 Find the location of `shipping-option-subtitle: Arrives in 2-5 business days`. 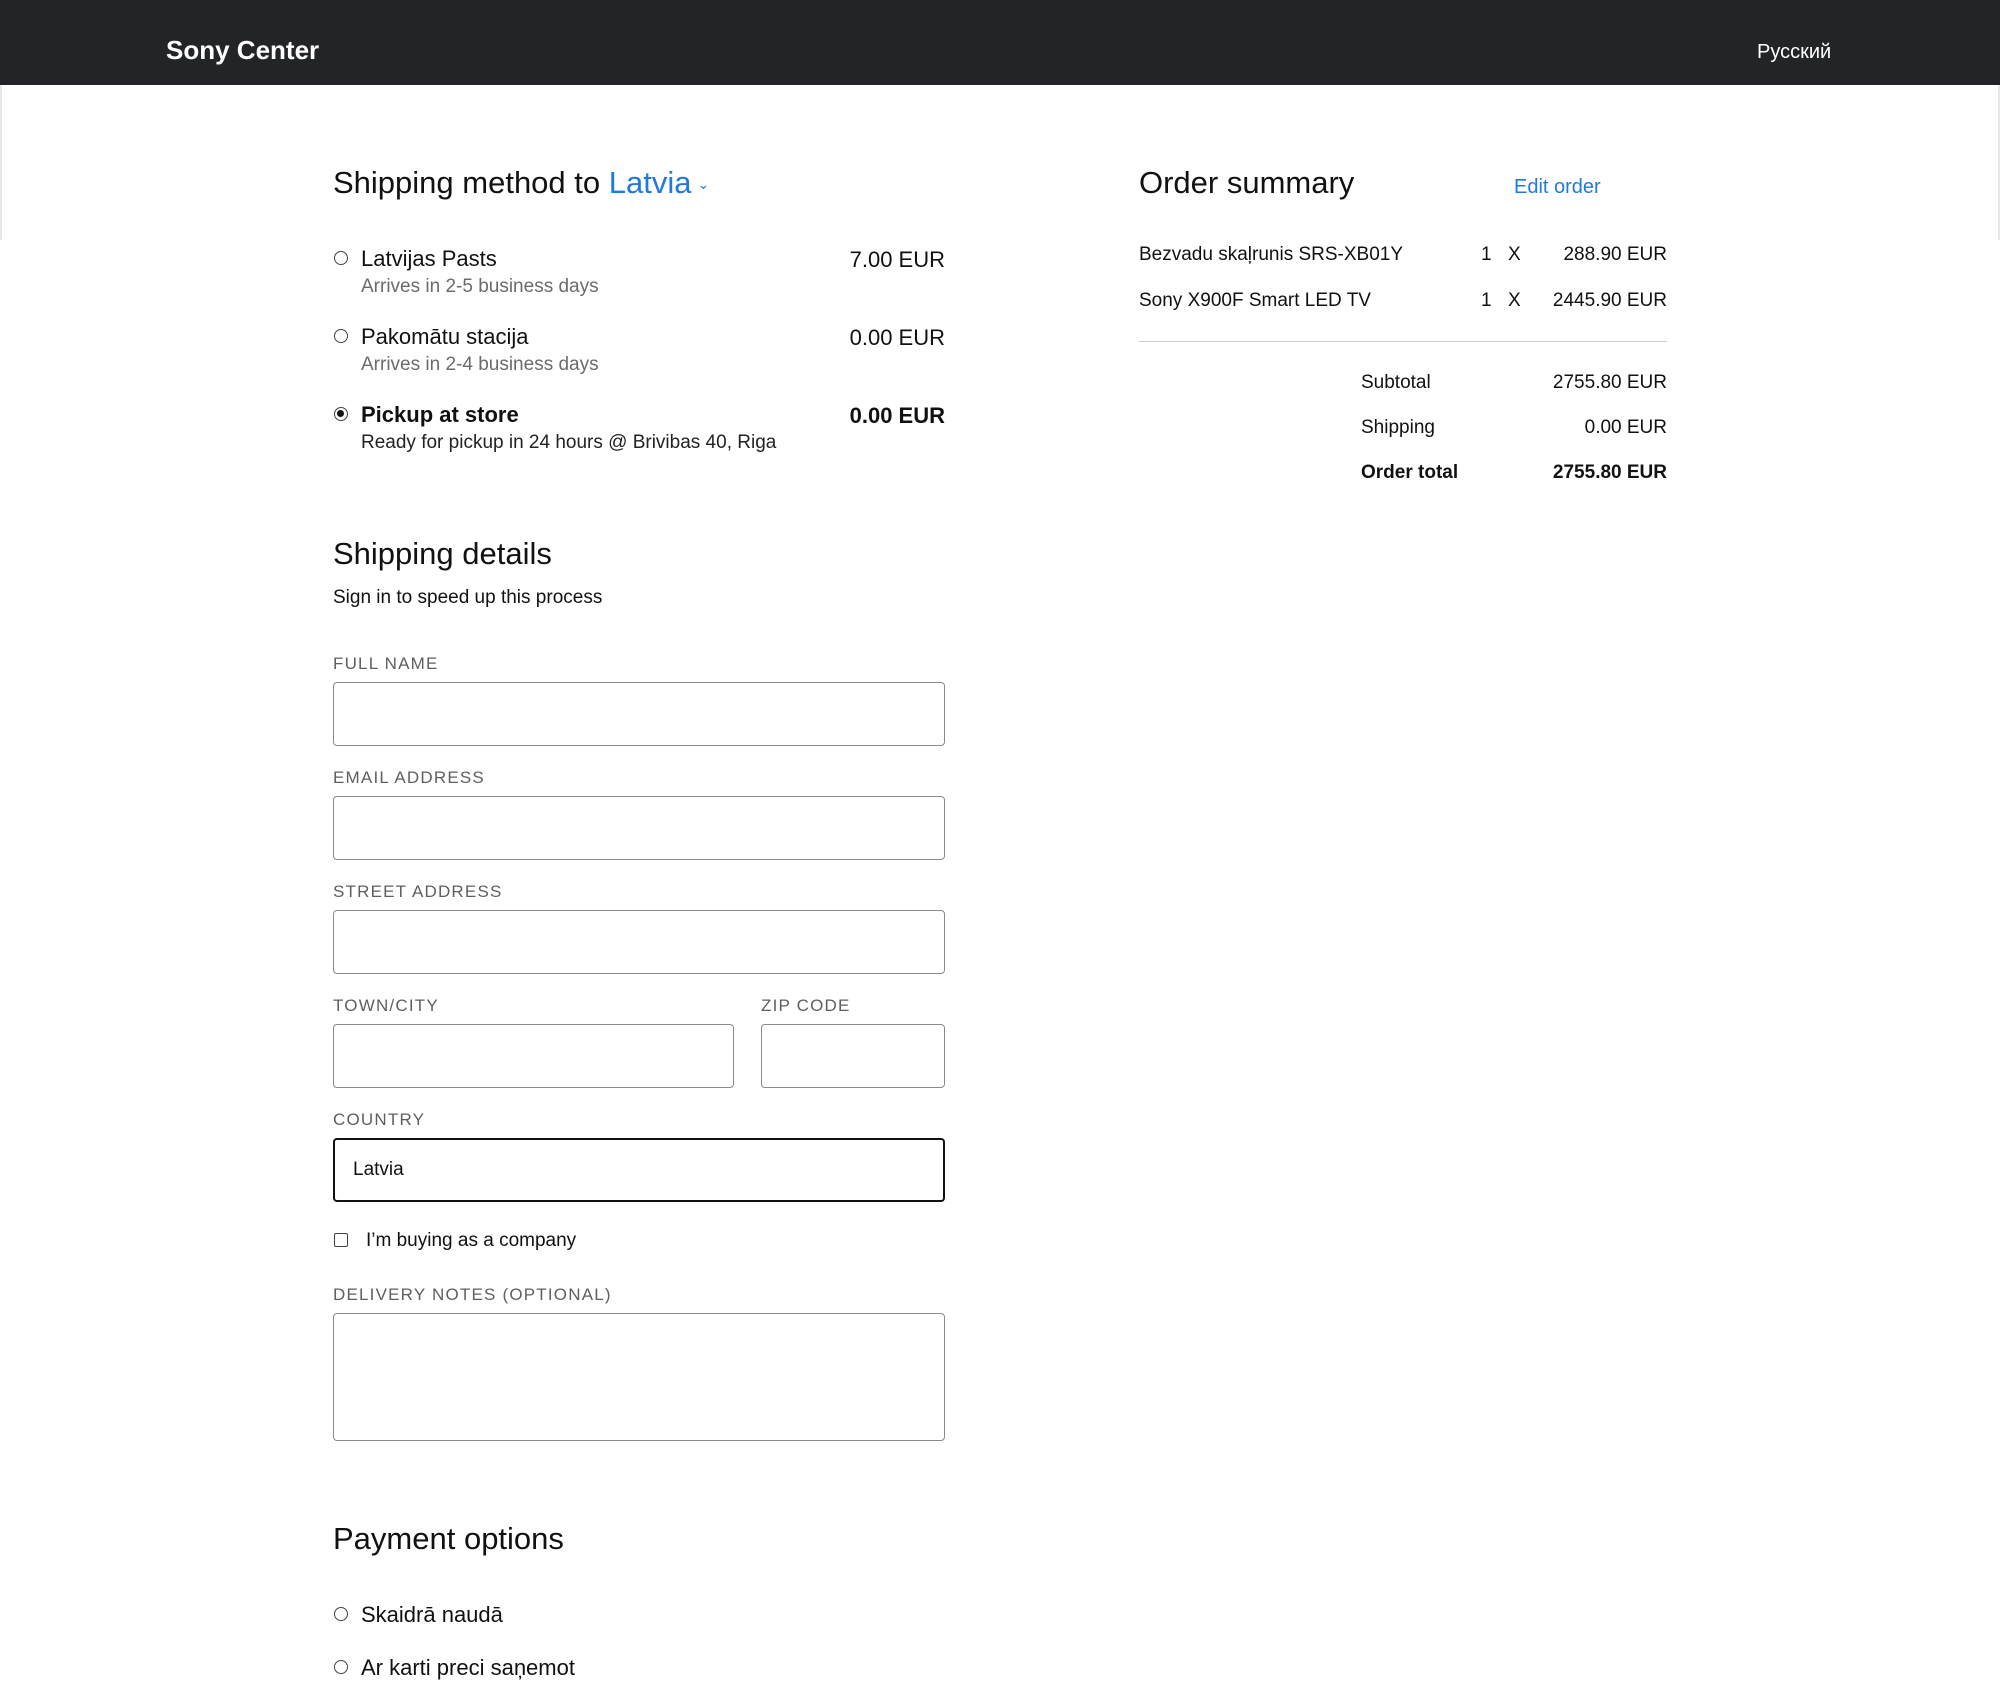

shipping-option-subtitle: Arrives in 2-5 business days is located at coordinates (480, 286).